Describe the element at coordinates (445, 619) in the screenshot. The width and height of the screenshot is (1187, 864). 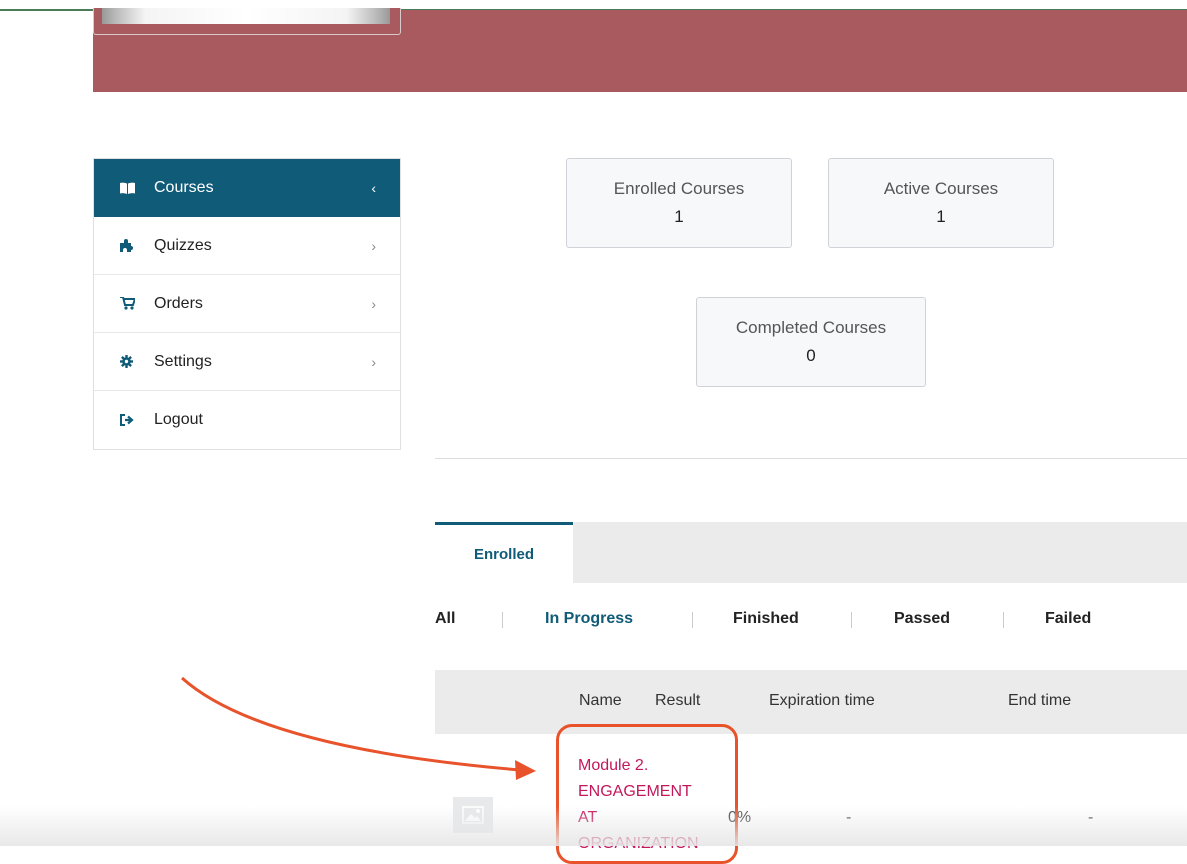
I see `filter-all: All` at that location.